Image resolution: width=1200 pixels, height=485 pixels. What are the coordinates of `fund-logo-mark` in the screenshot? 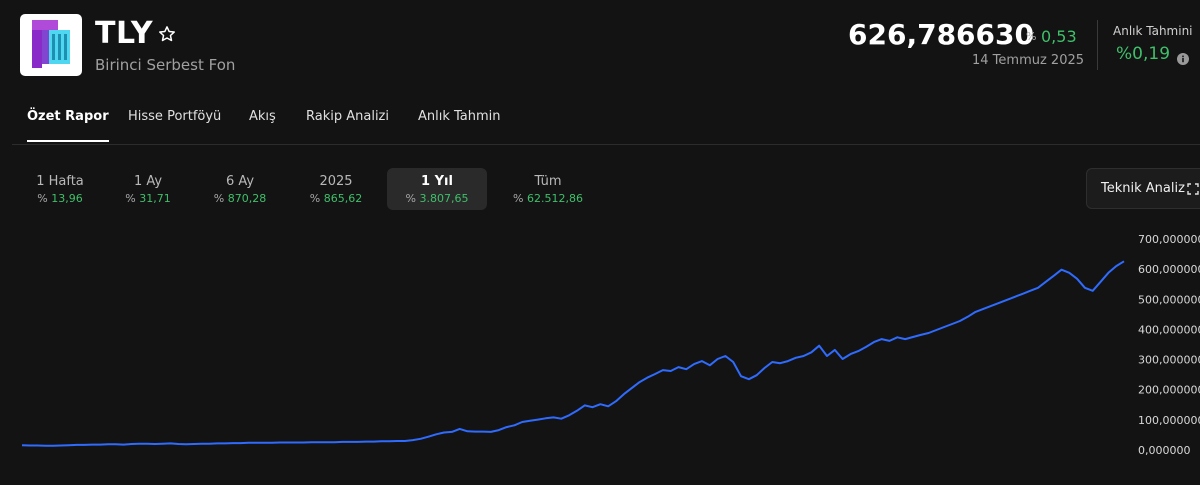 It's located at (51, 44).